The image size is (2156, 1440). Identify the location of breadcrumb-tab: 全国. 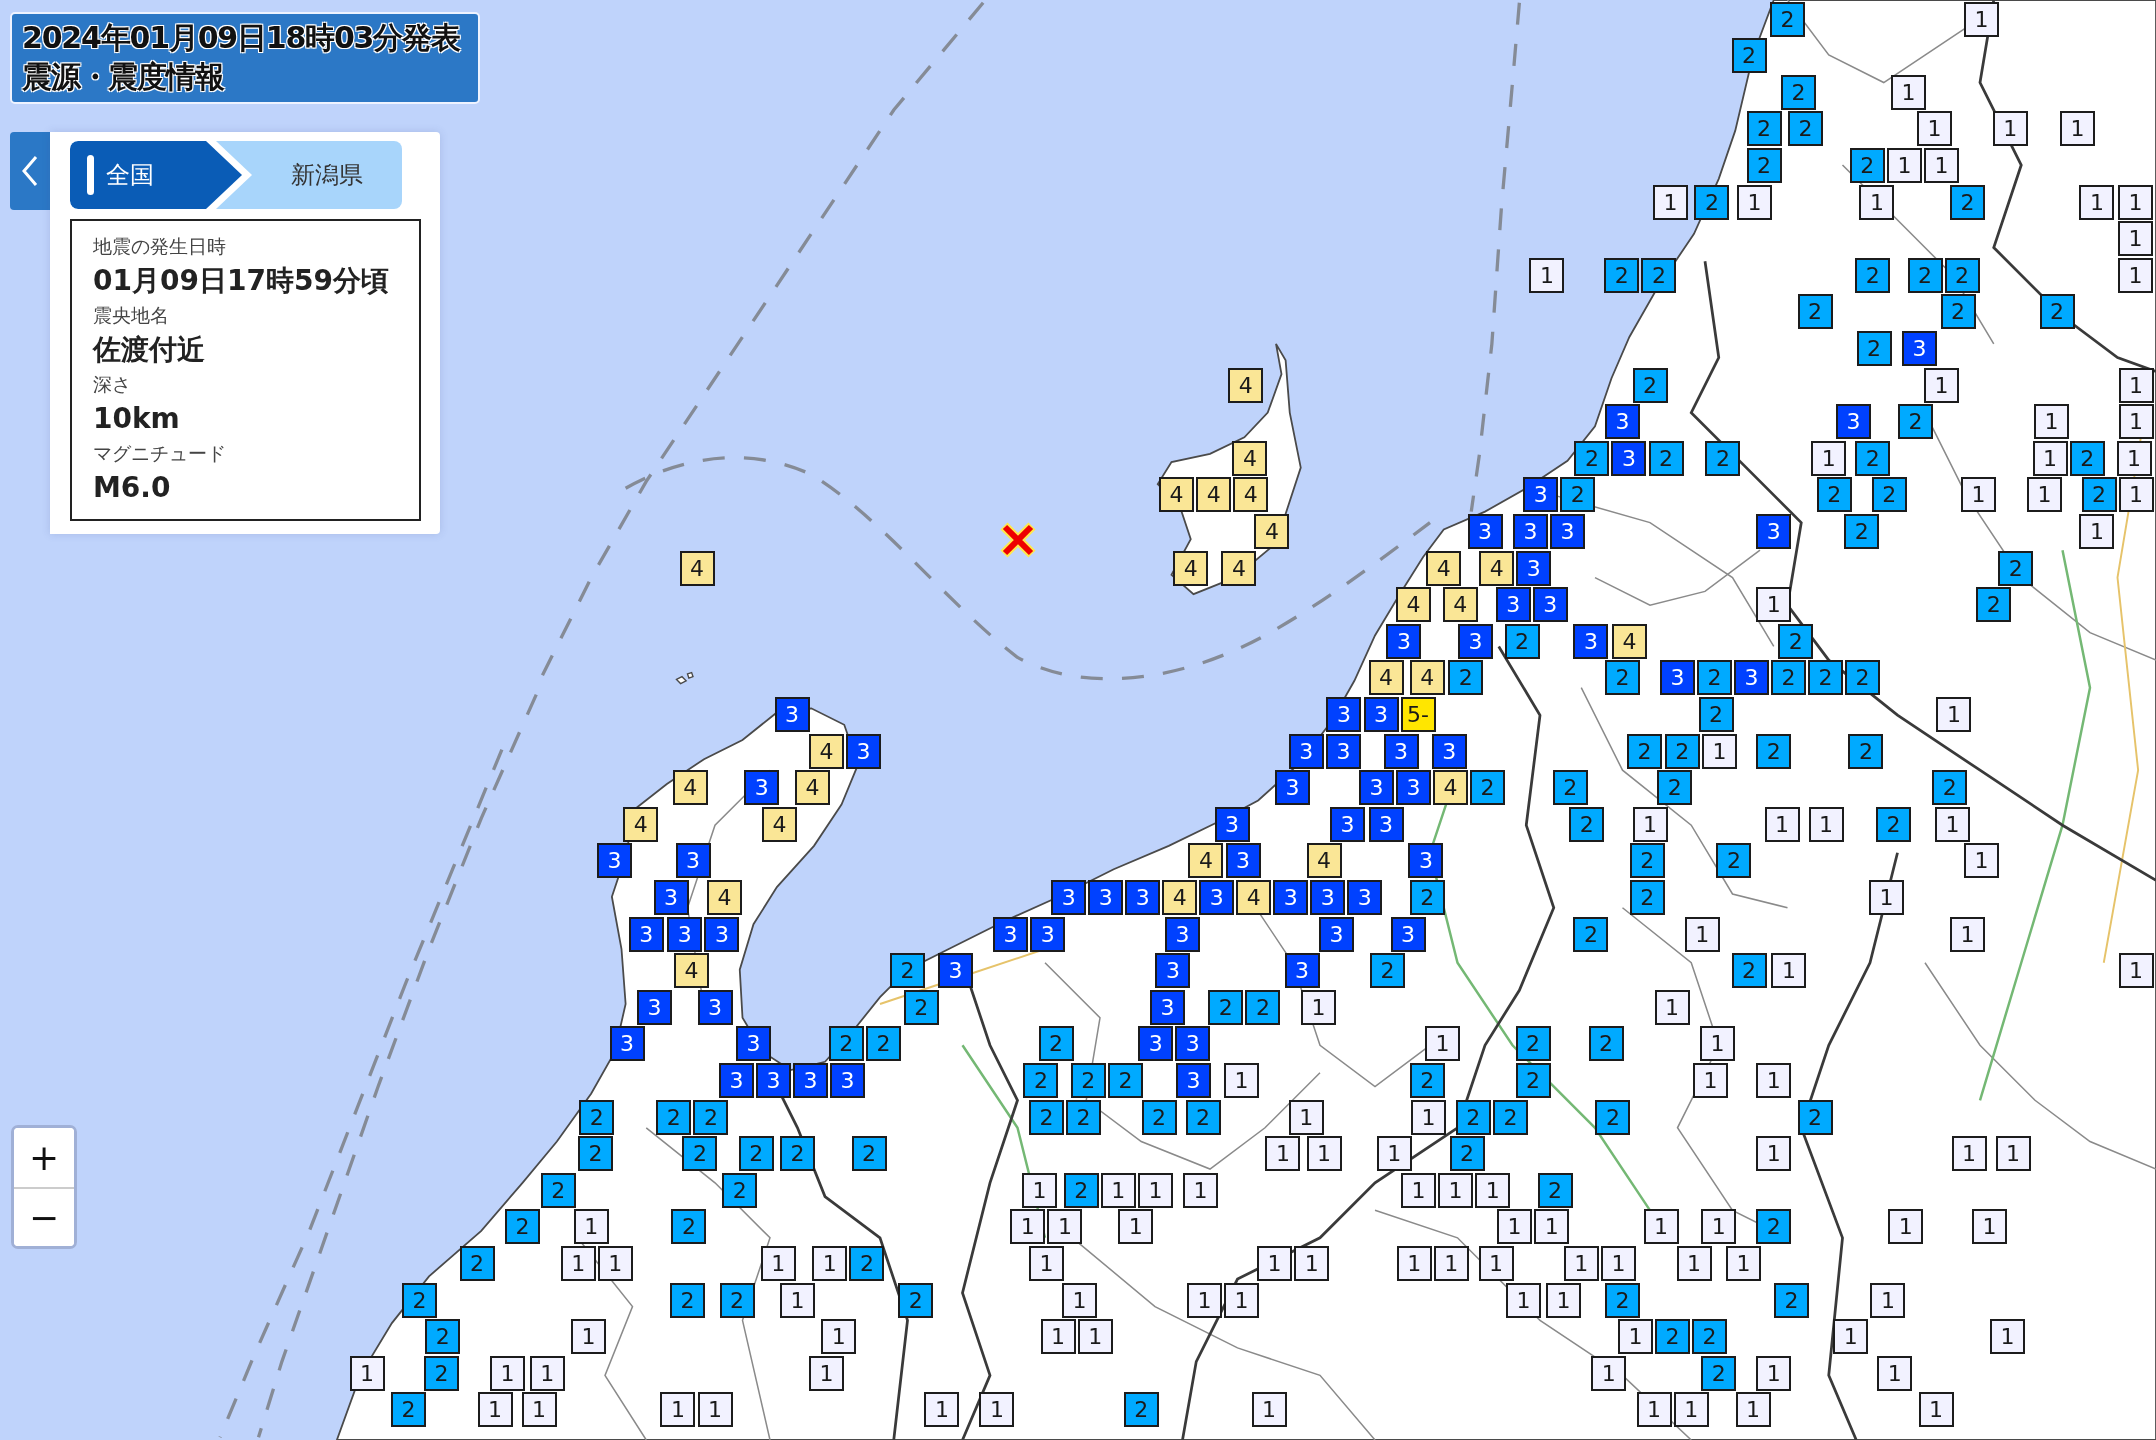
(161, 175).